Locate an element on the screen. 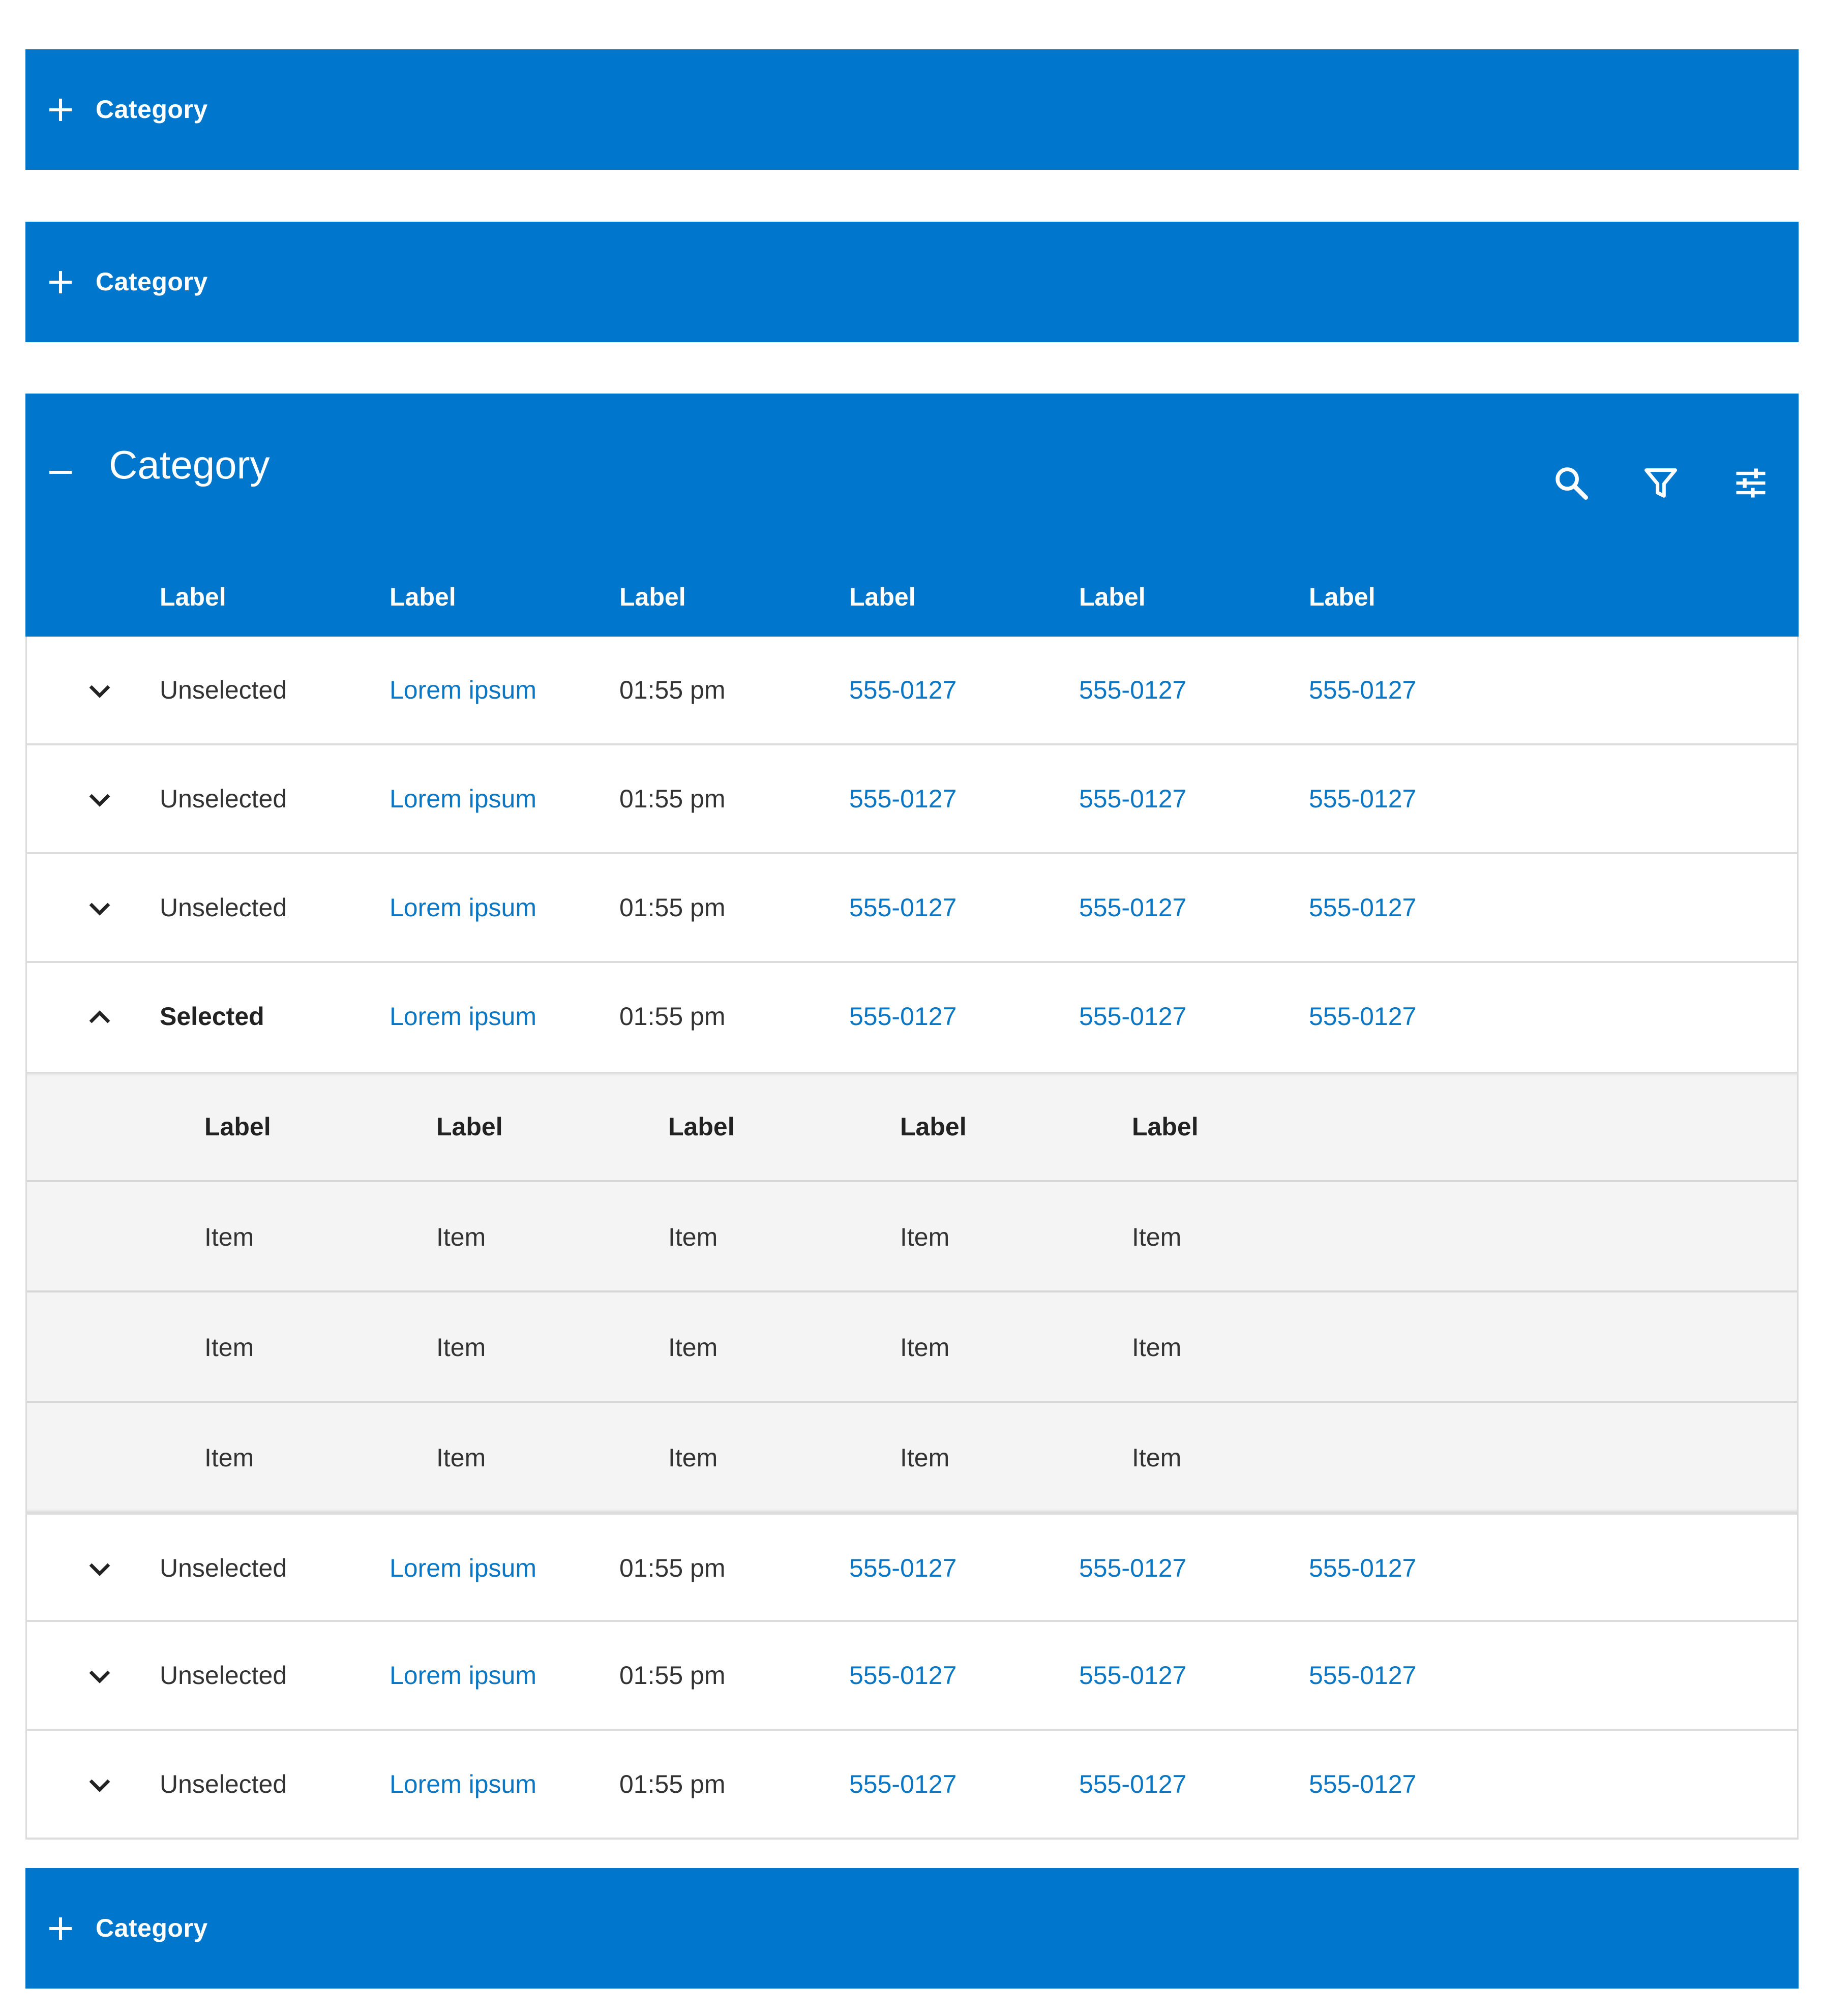  panel-title: Category is located at coordinates (189, 464).